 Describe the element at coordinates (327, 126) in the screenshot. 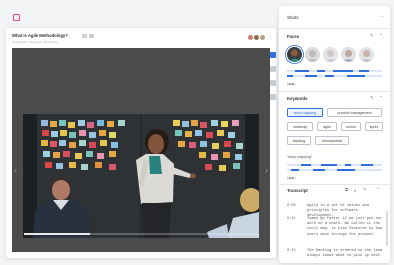

I see `keyword-chip: agile` at that location.